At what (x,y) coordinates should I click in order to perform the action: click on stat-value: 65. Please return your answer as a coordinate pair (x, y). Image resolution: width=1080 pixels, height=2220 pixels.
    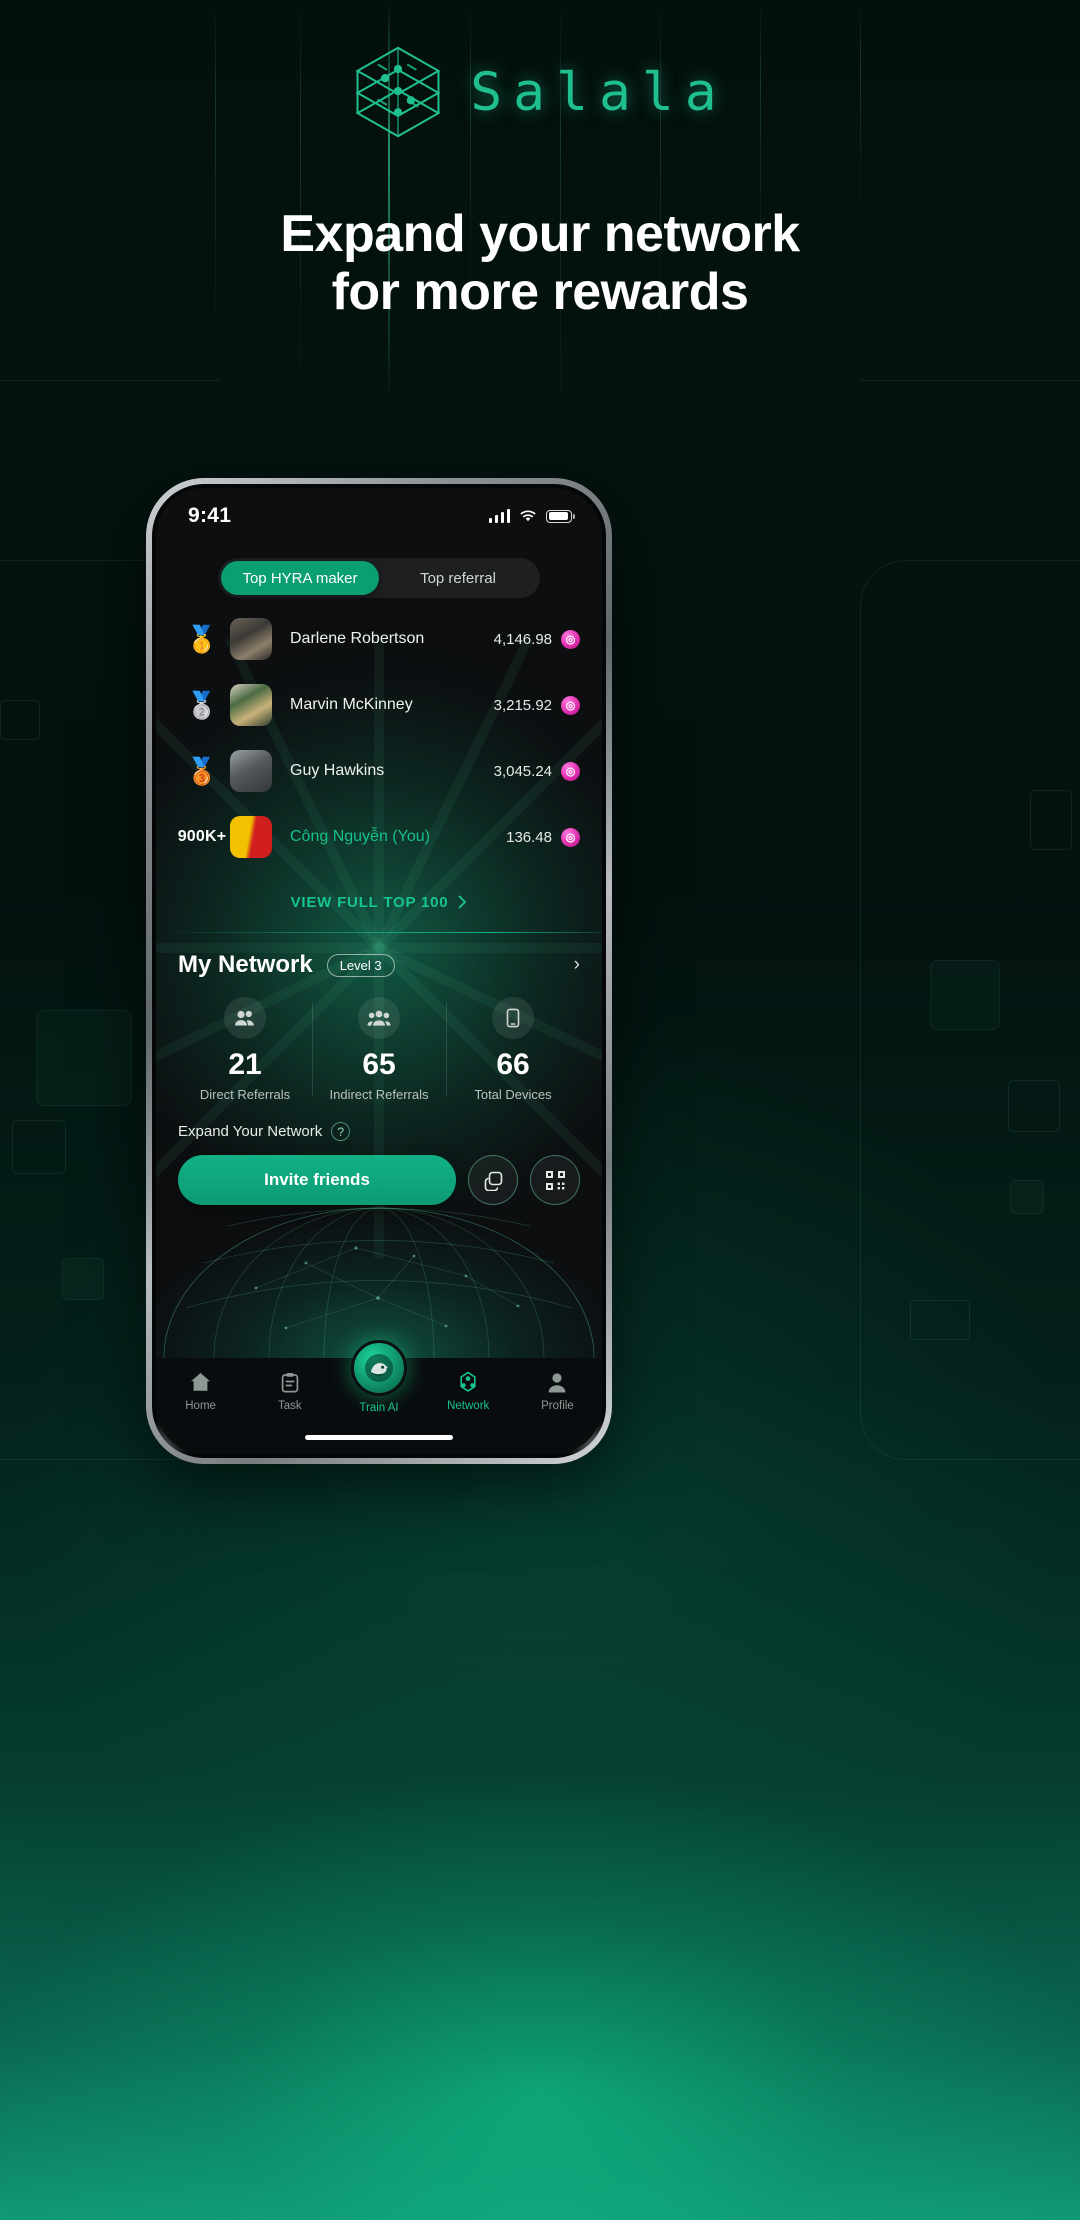
    Looking at the image, I should click on (379, 1064).